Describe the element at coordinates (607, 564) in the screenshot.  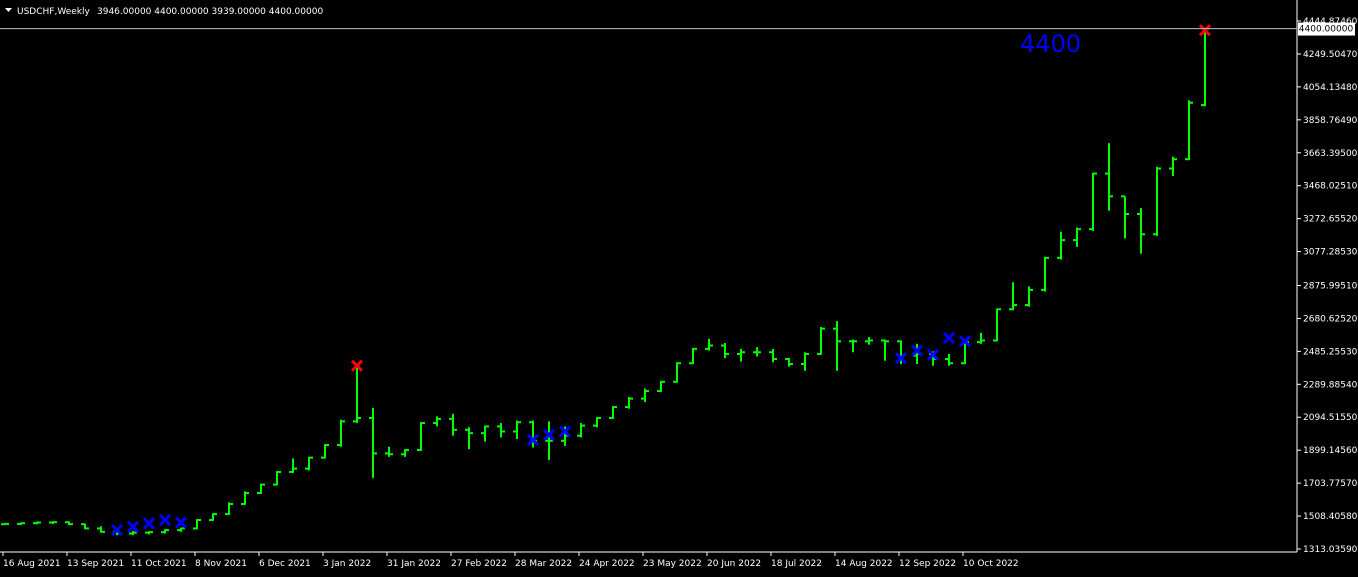
I see `x-tick-label: 24 Apr 2022` at that location.